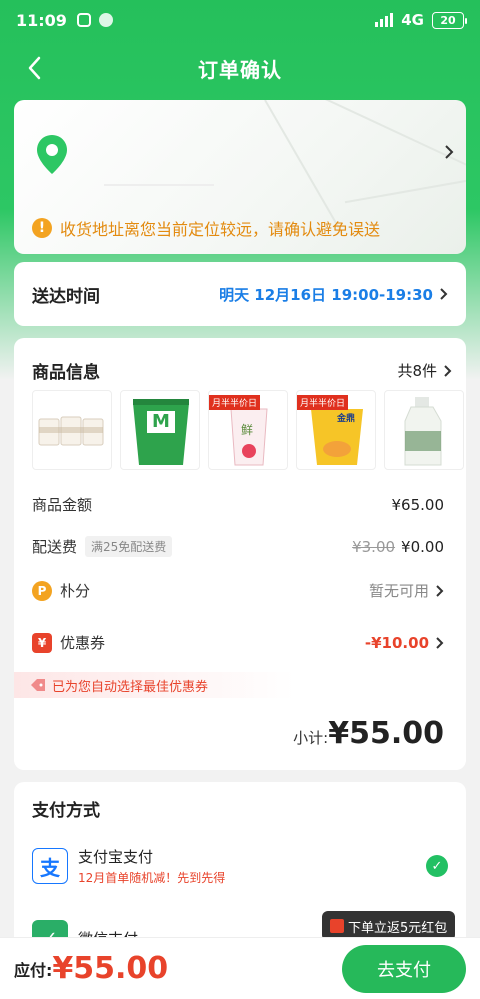  I want to click on nav-bar: 订单确认, so click(240, 68).